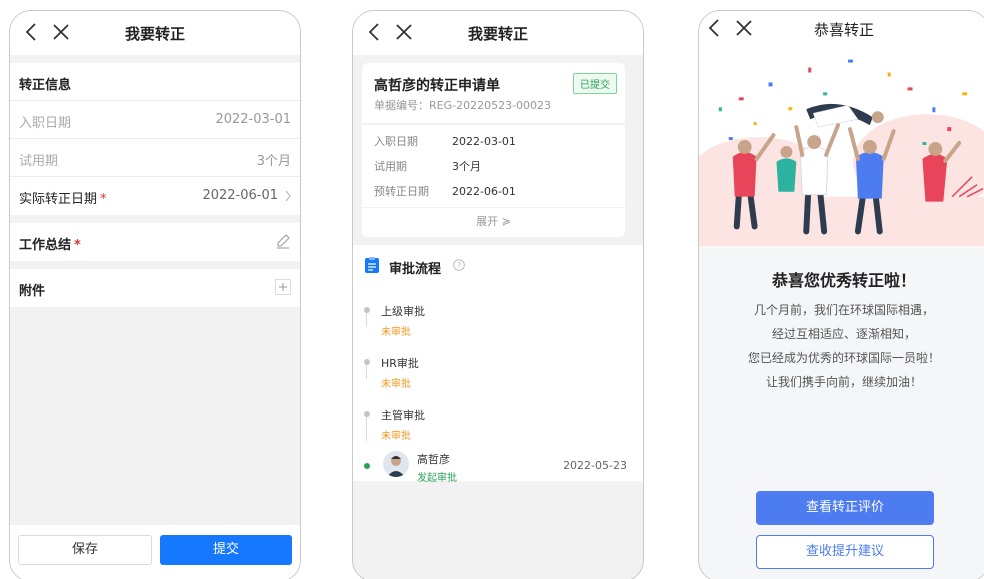 This screenshot has width=984, height=579. Describe the element at coordinates (273, 161) in the screenshot. I see `row-value: 3个月` at that location.